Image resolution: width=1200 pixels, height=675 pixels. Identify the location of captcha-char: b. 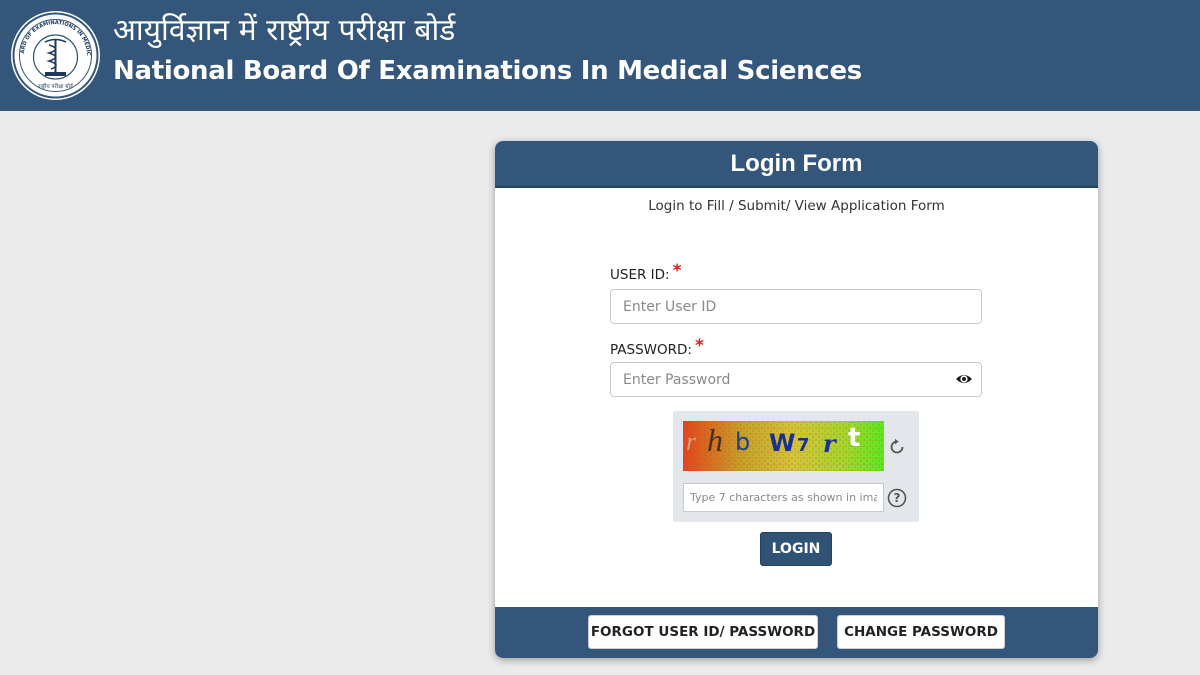
(743, 442).